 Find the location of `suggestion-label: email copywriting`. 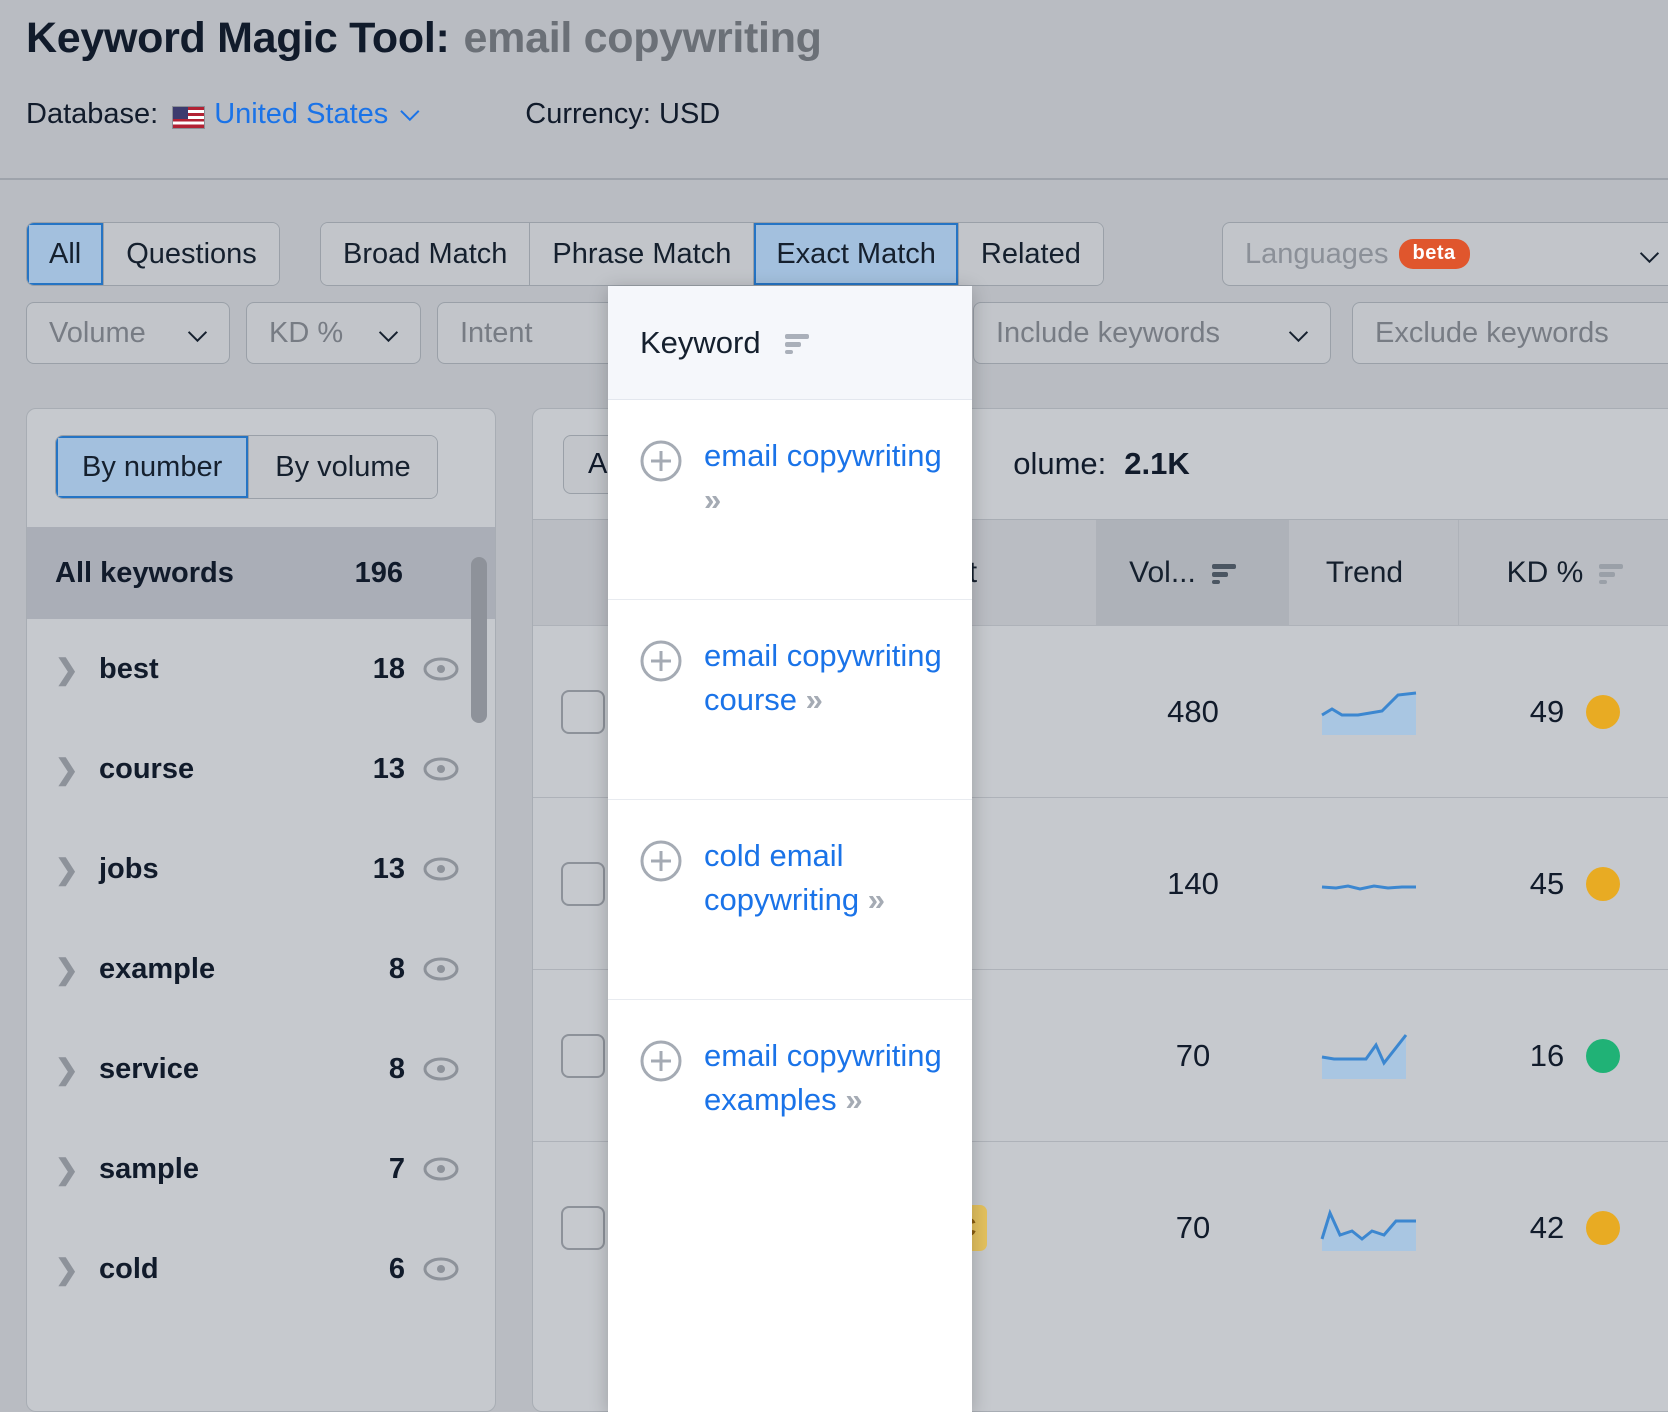

suggestion-label: email copywriting is located at coordinates (823, 455).